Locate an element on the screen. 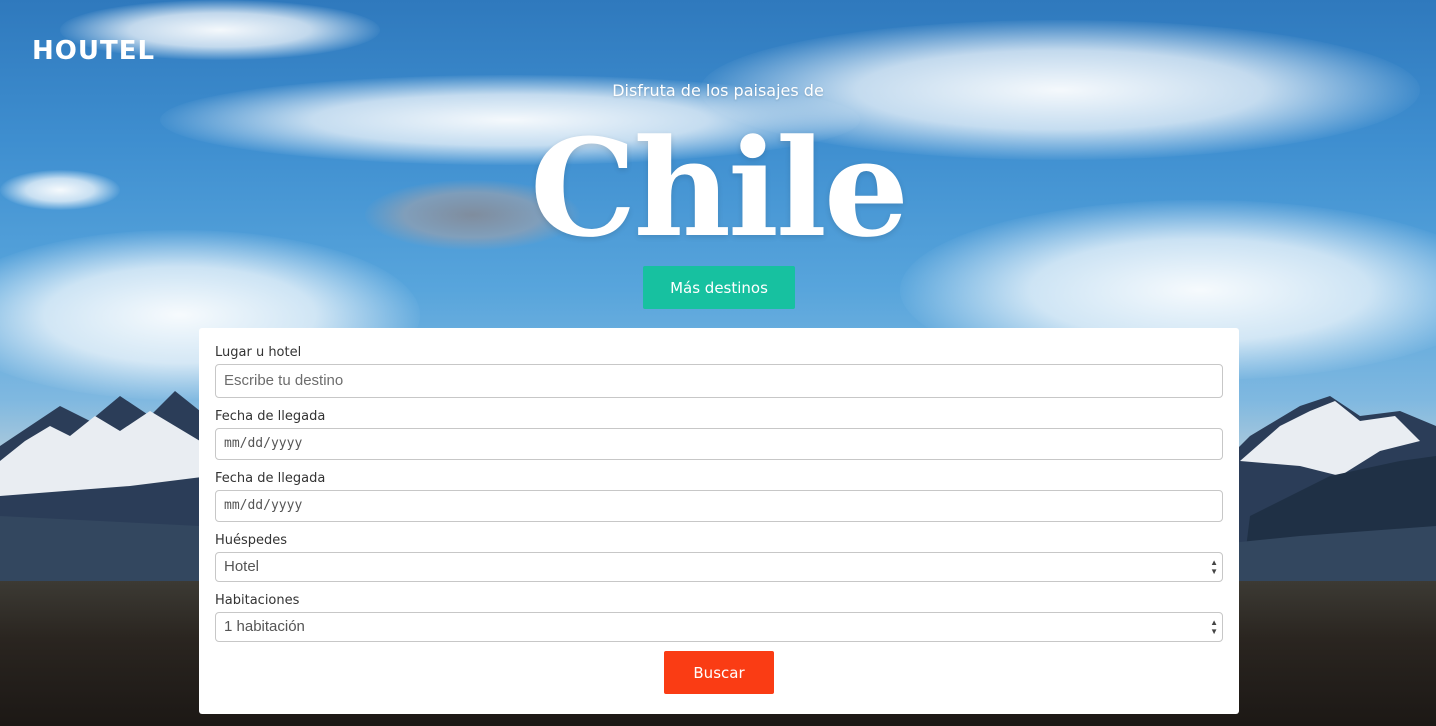 This screenshot has height=726, width=1436. hero-tagline: Disfruta de los paisajes de is located at coordinates (718, 90).